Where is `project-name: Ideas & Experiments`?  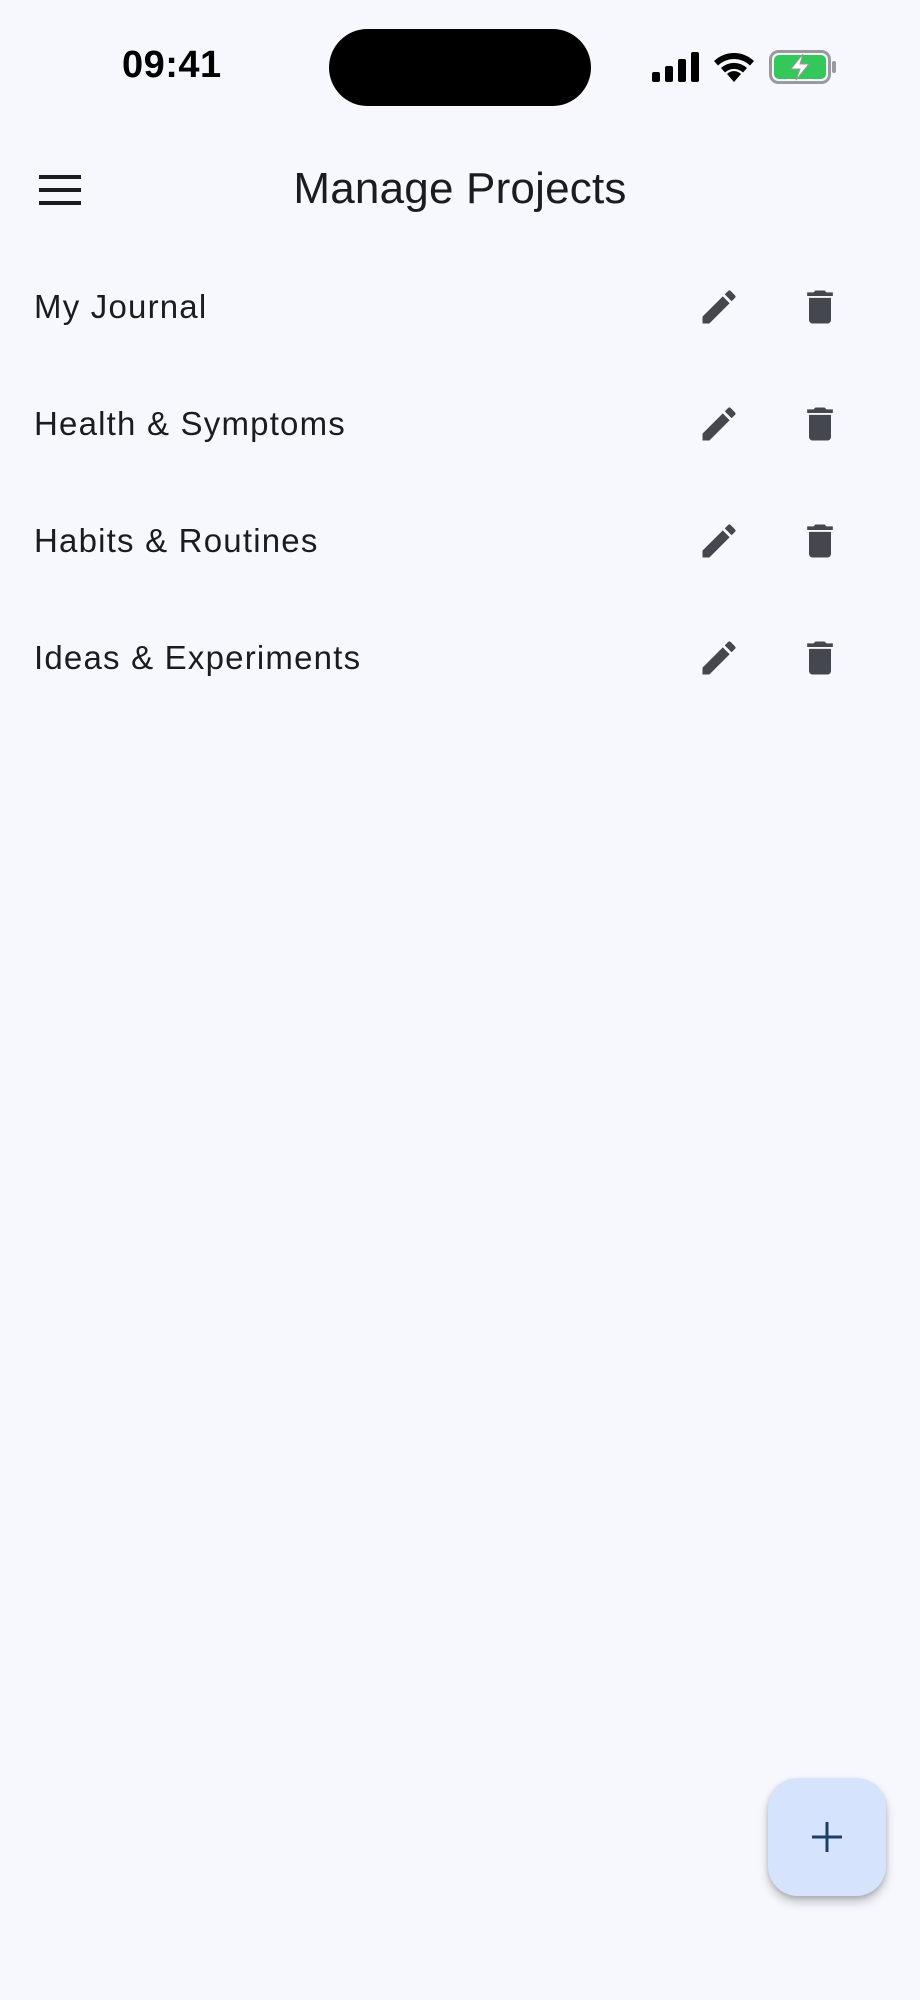 project-name: Ideas & Experiments is located at coordinates (198, 657).